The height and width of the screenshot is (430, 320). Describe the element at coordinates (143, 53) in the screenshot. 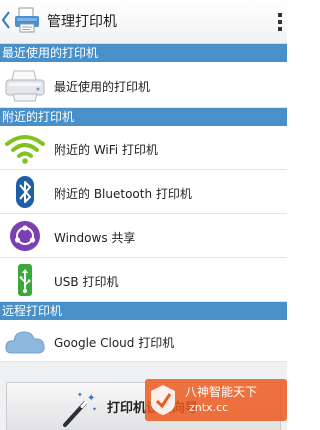

I see `section-header-recent: 最近使用的打印机` at that location.